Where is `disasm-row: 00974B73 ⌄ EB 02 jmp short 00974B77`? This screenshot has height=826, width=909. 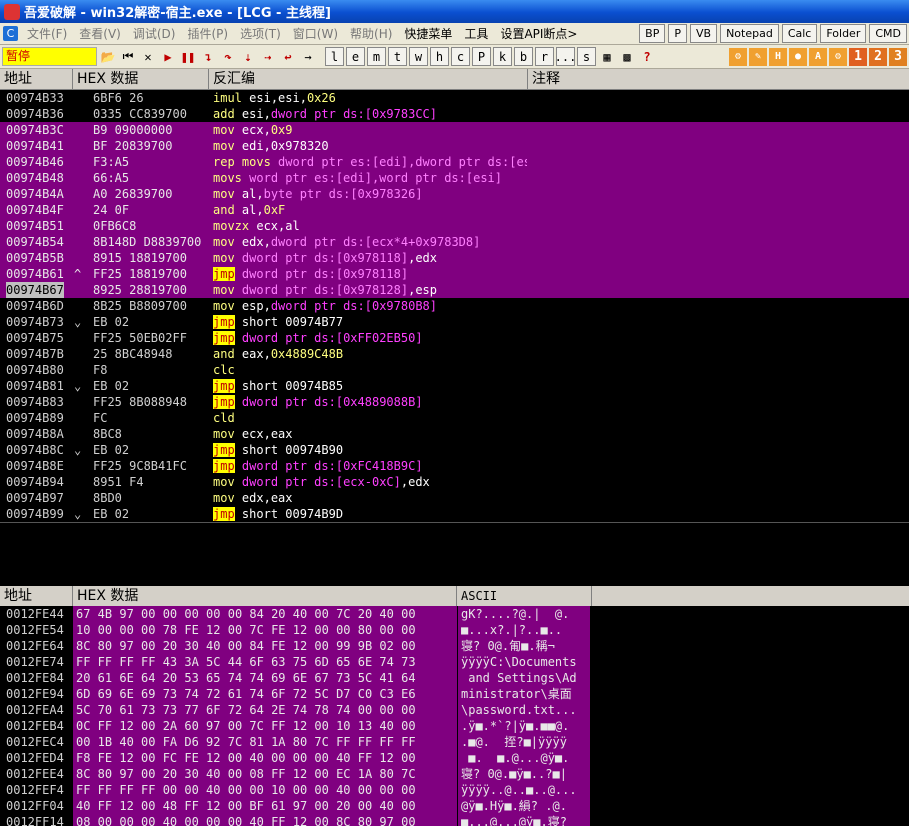
disasm-row: 00974B73 ⌄ EB 02 jmp short 00974B77 is located at coordinates (454, 322).